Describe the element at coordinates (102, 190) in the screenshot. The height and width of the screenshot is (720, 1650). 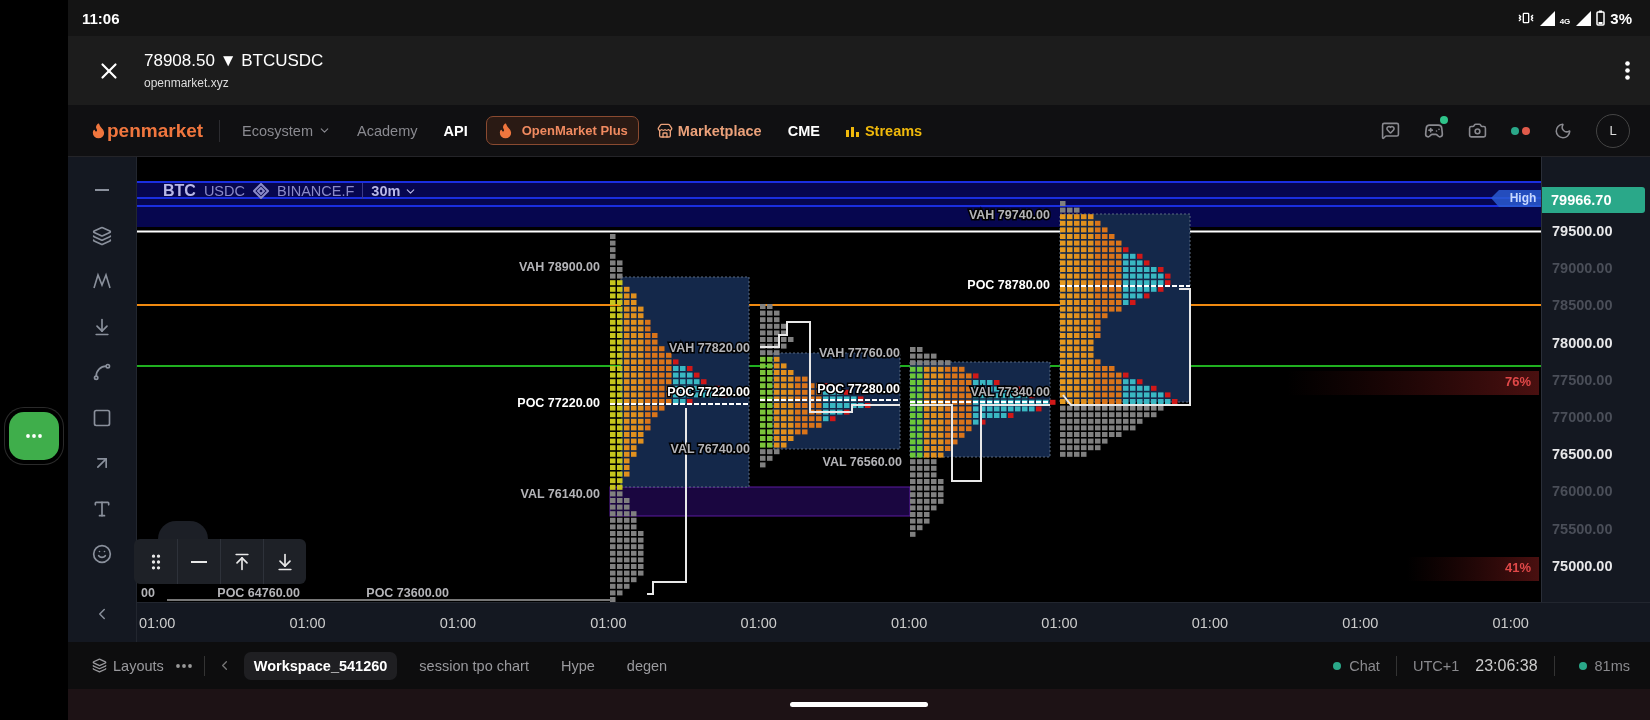
I see `line-tool-icon` at that location.